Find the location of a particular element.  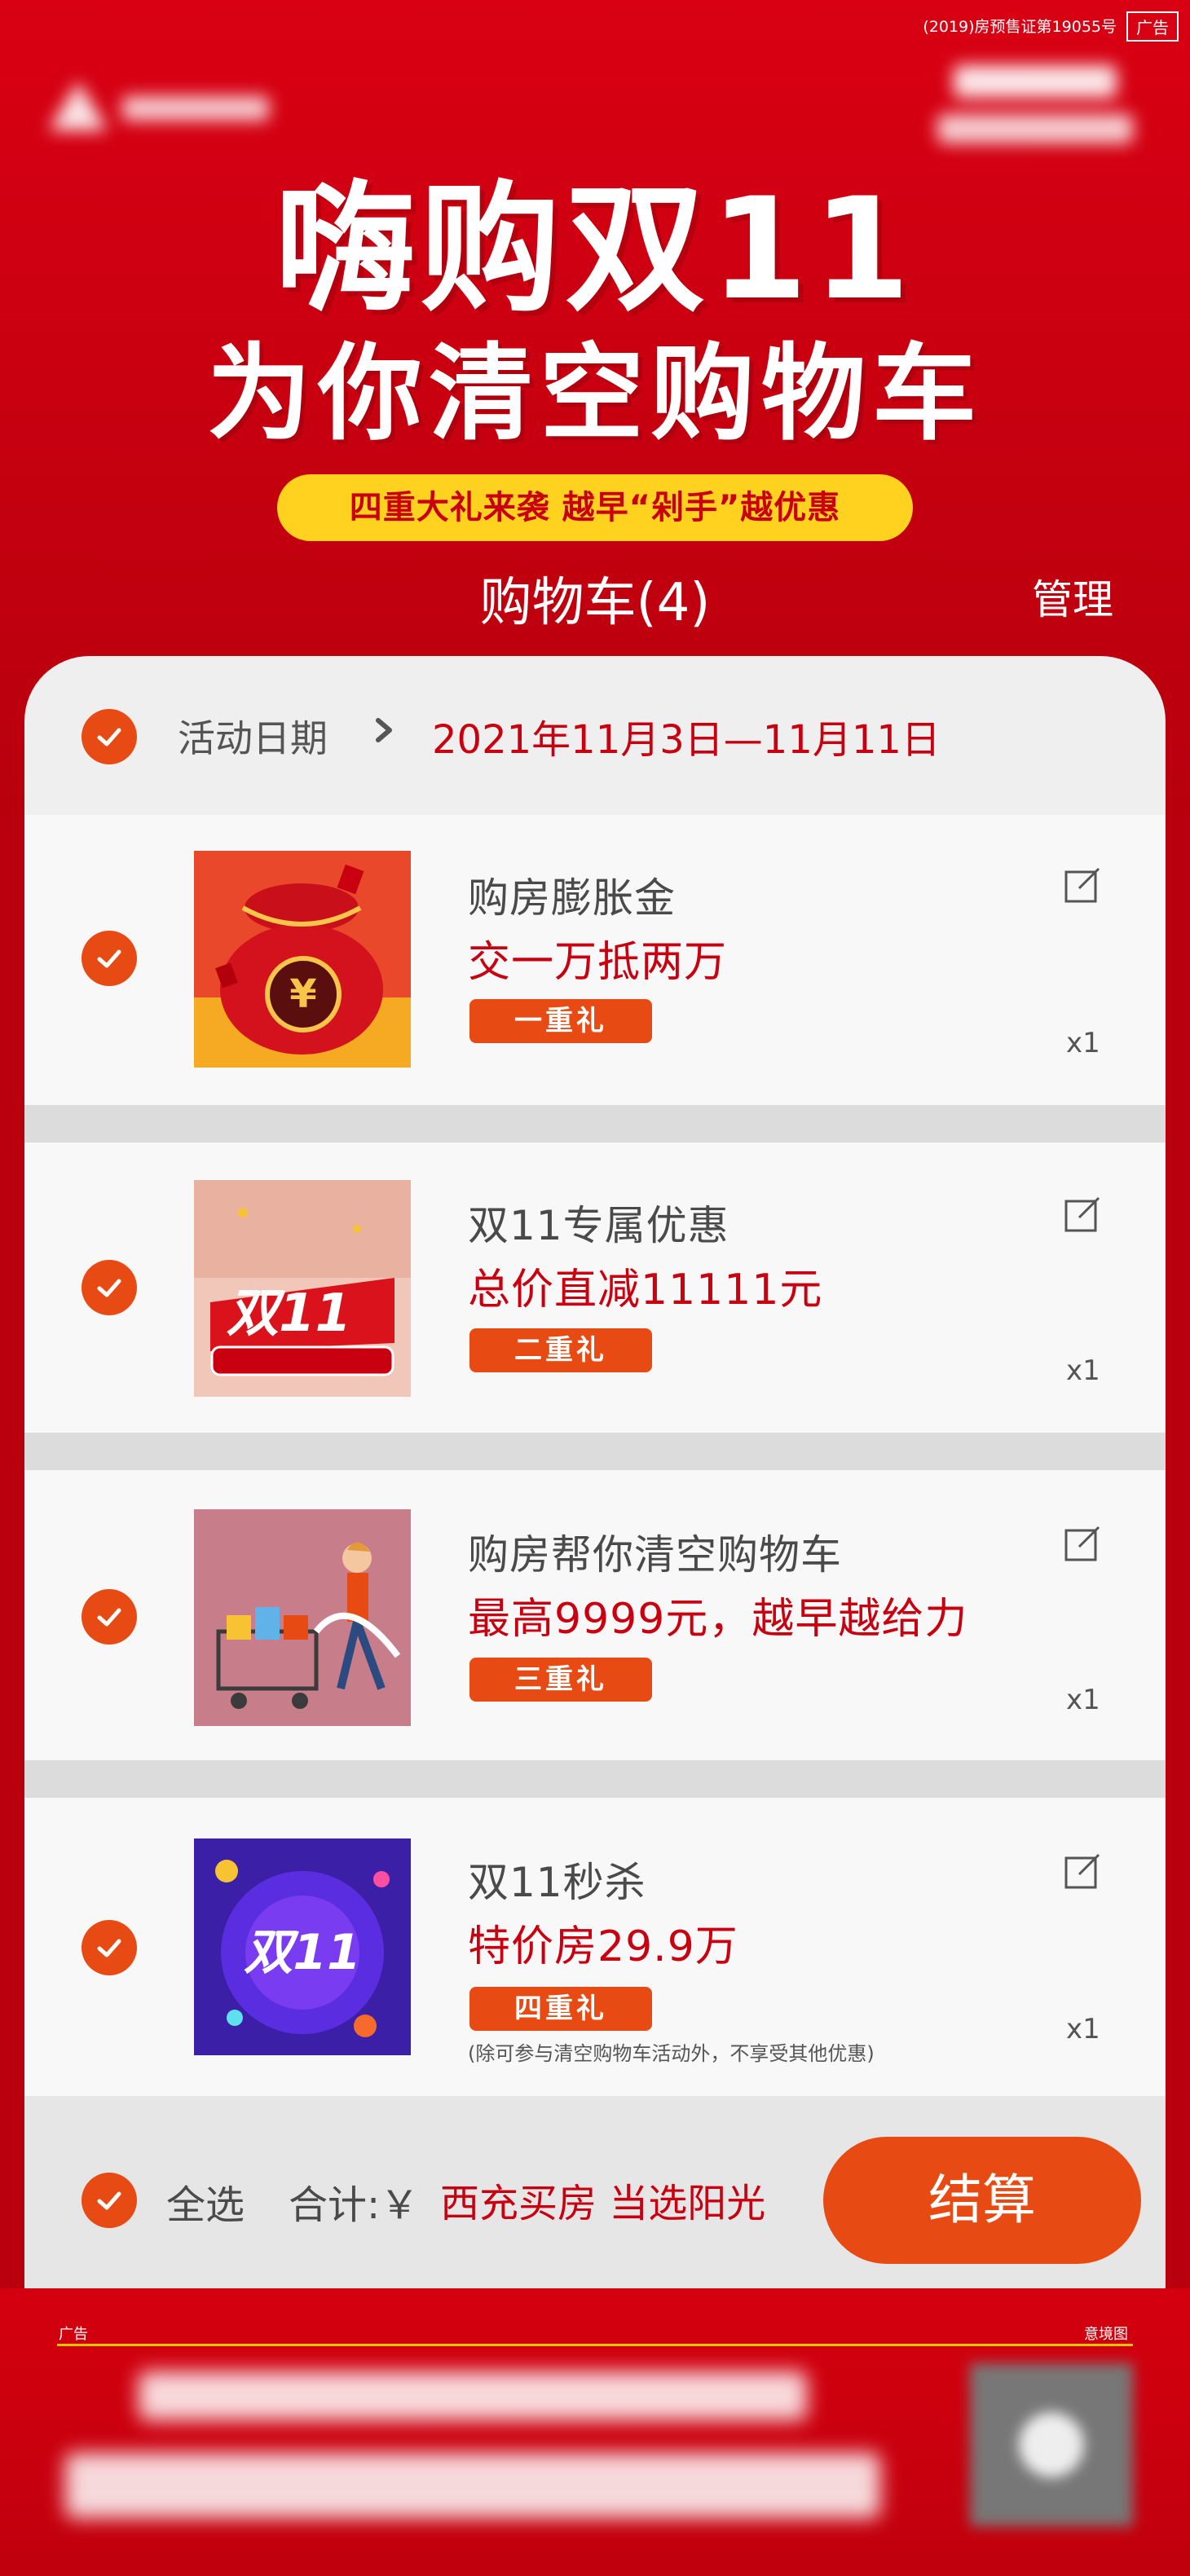

shopping-cart-image is located at coordinates (302, 1617).